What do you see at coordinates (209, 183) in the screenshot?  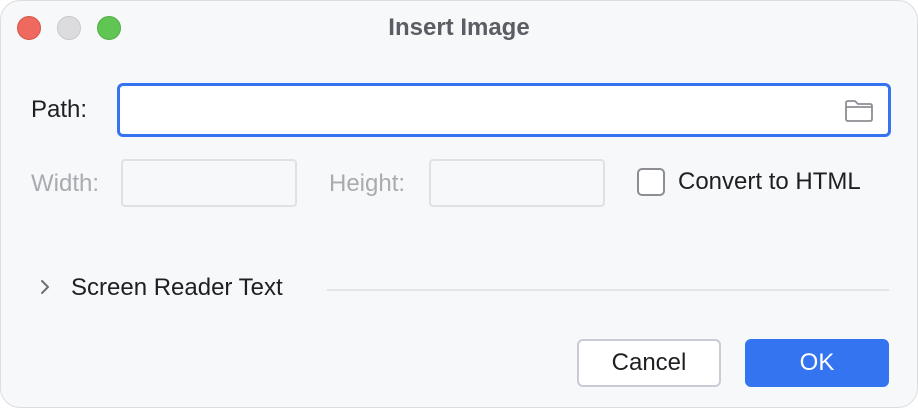 I see `width-field` at bounding box center [209, 183].